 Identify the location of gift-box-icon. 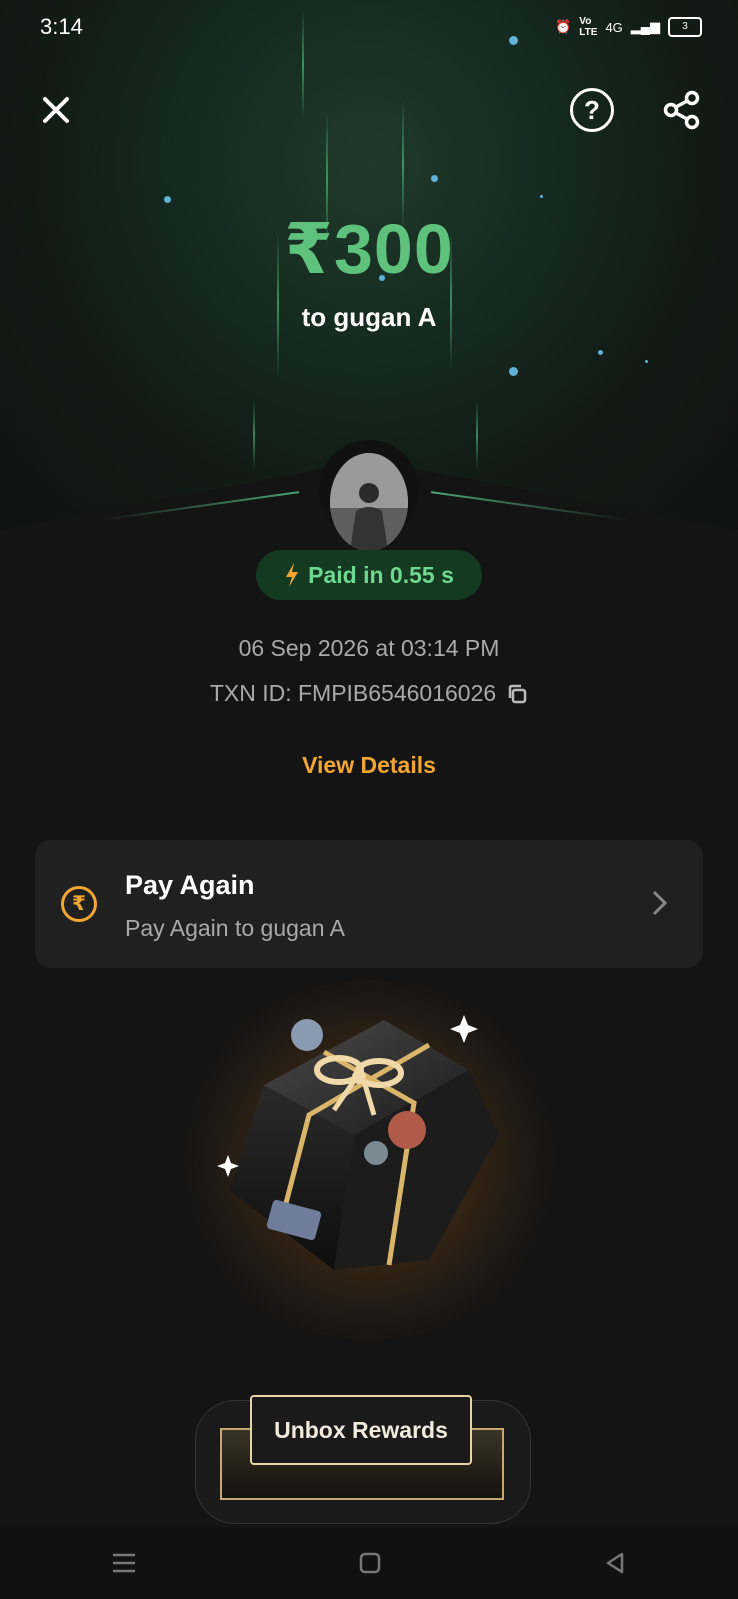
(369, 1160).